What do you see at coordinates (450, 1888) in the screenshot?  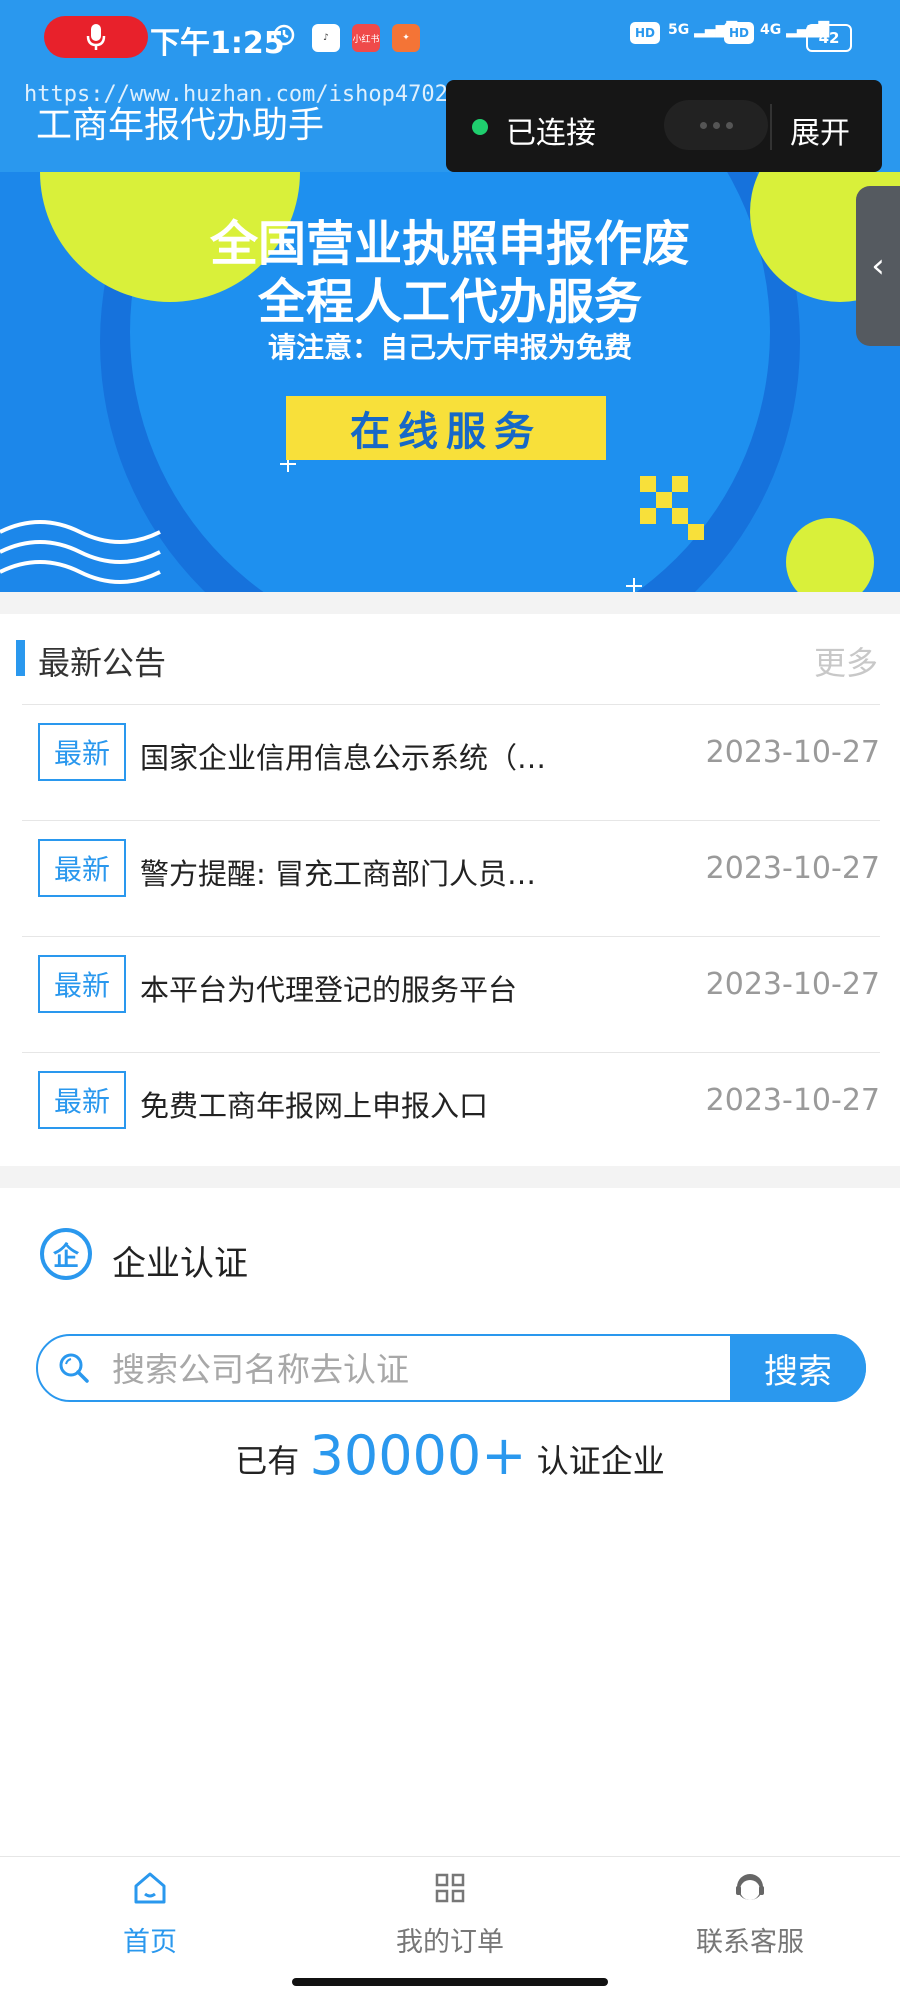 I see `grid-icon` at bounding box center [450, 1888].